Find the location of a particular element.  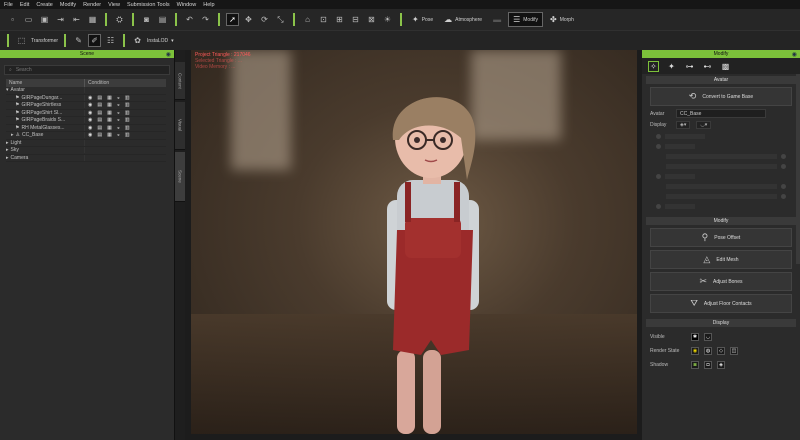

display-dropdown-1: ◈▾ is located at coordinates (683, 125).